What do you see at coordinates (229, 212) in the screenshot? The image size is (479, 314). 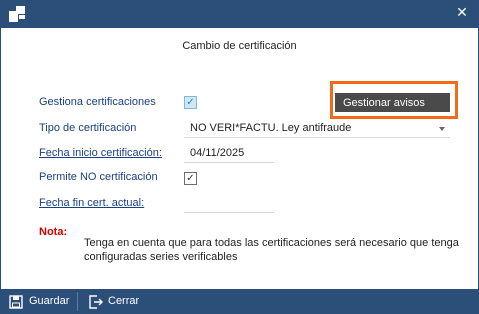 I see `fecha-fin-underline` at bounding box center [229, 212].